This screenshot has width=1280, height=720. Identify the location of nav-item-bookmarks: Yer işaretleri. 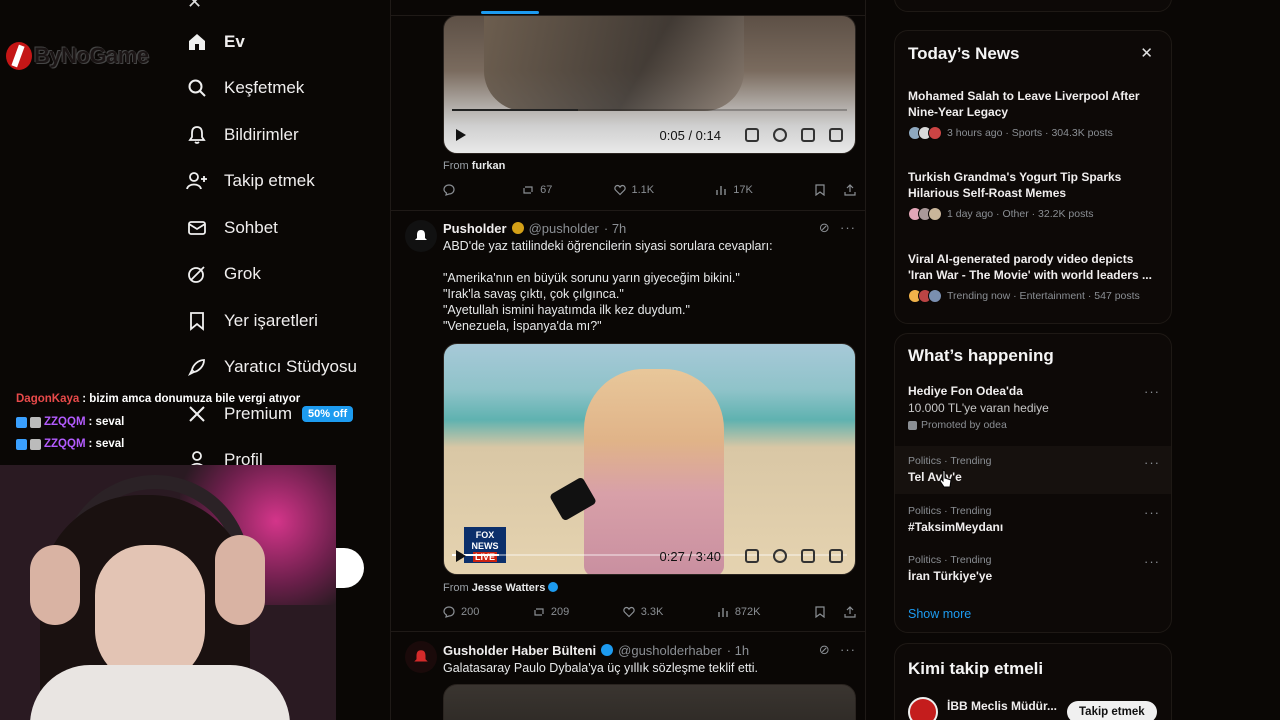
(252, 321).